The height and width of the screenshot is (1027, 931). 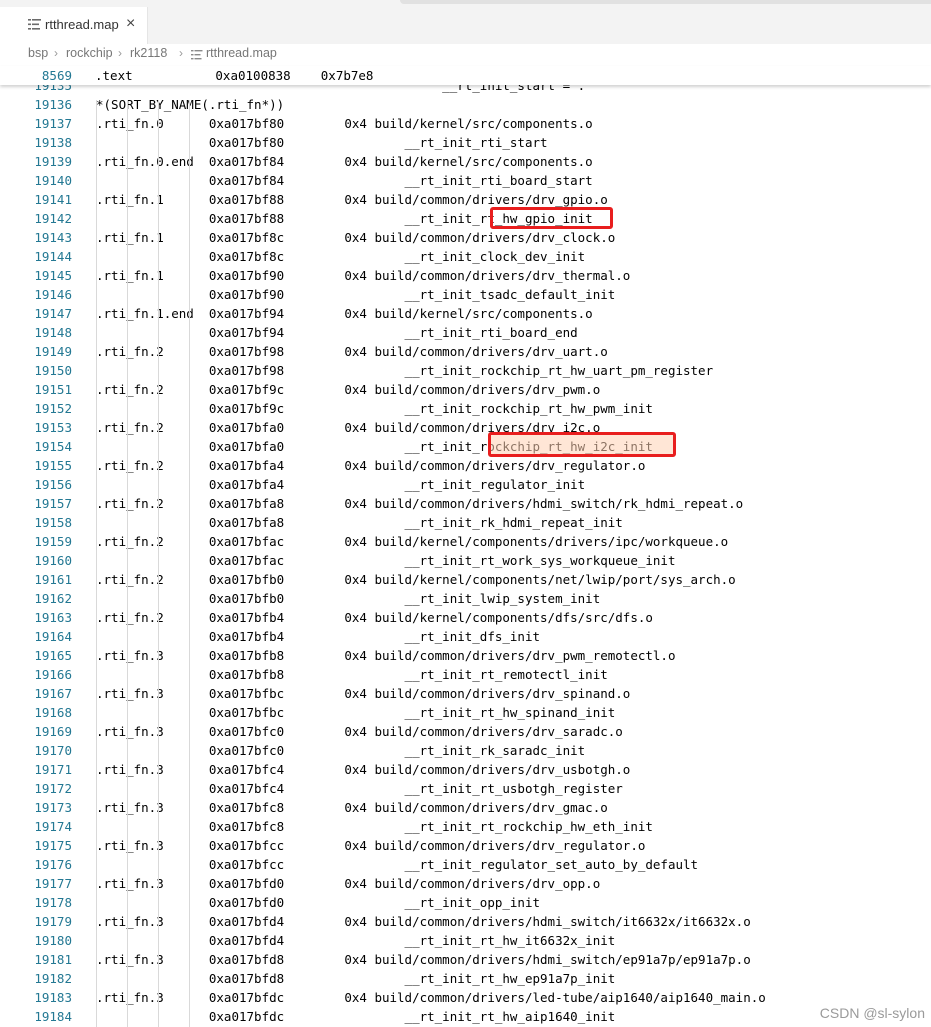 I want to click on line-number: 19176, so click(x=53, y=864).